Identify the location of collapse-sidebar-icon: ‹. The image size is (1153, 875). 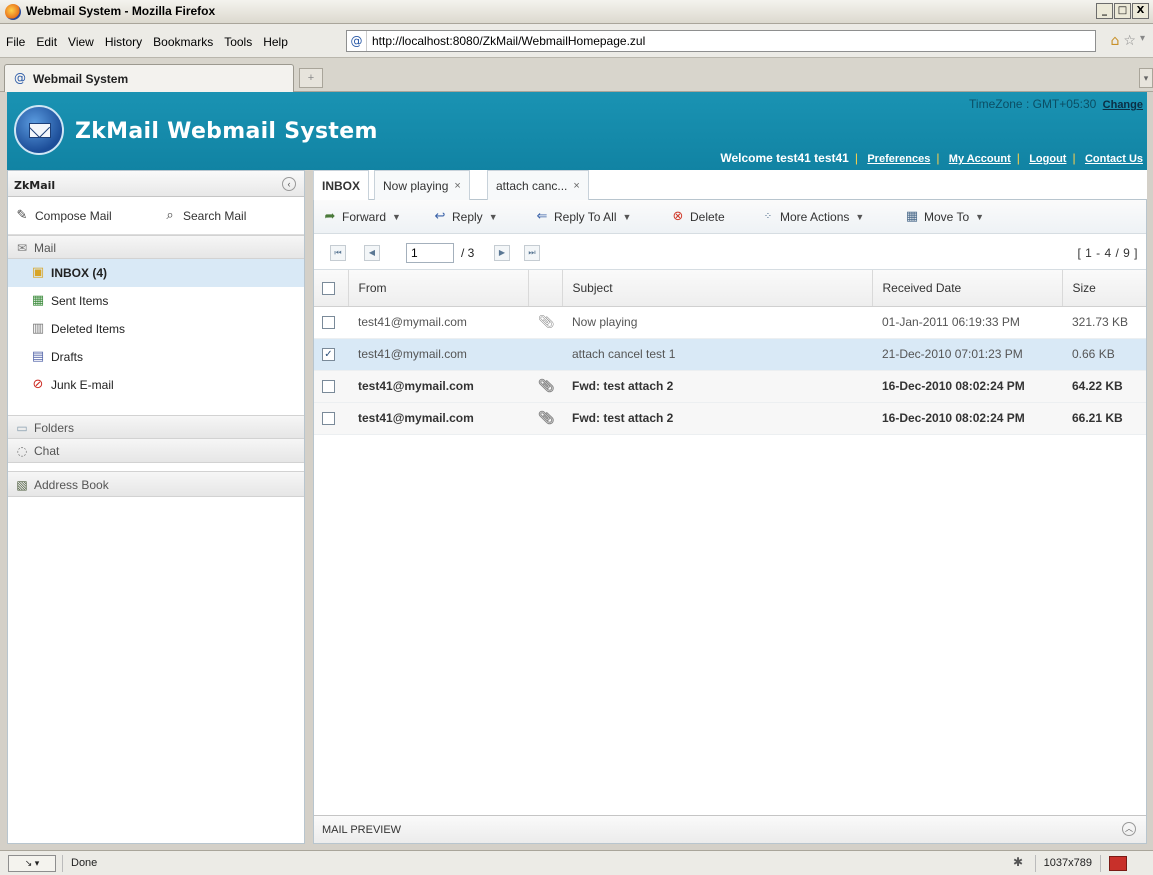
(289, 184).